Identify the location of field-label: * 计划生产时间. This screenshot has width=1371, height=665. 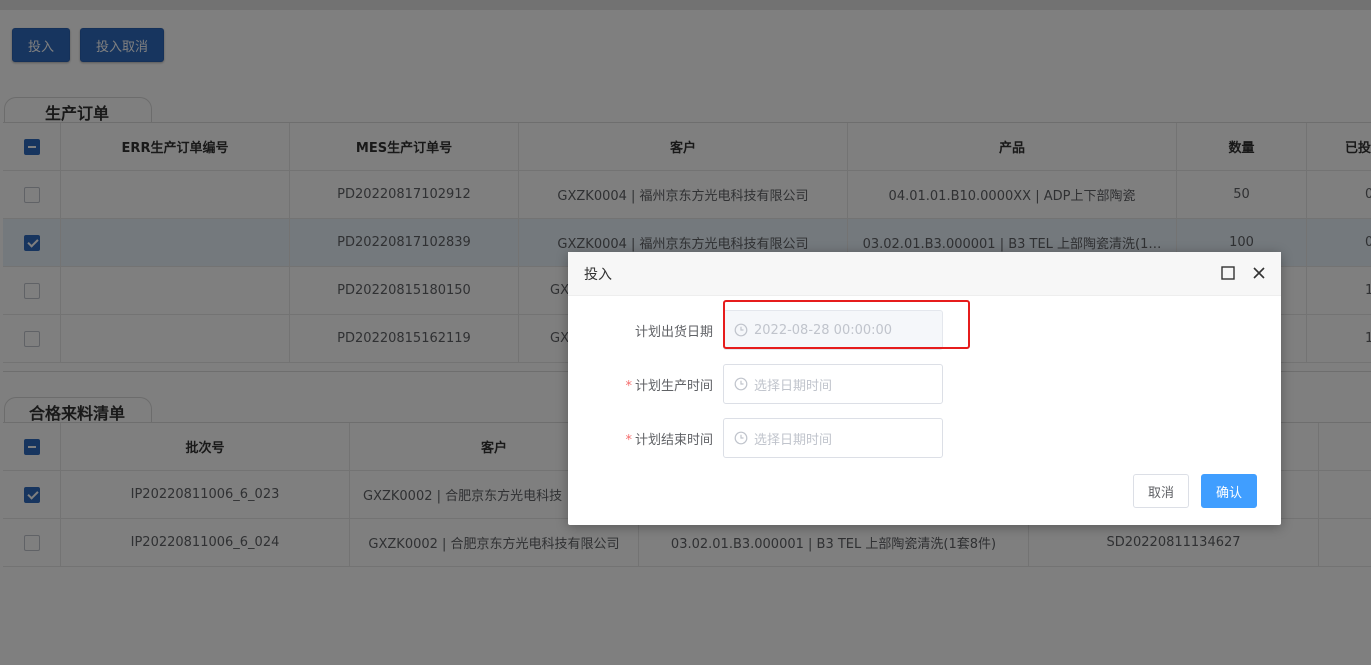
(645, 384).